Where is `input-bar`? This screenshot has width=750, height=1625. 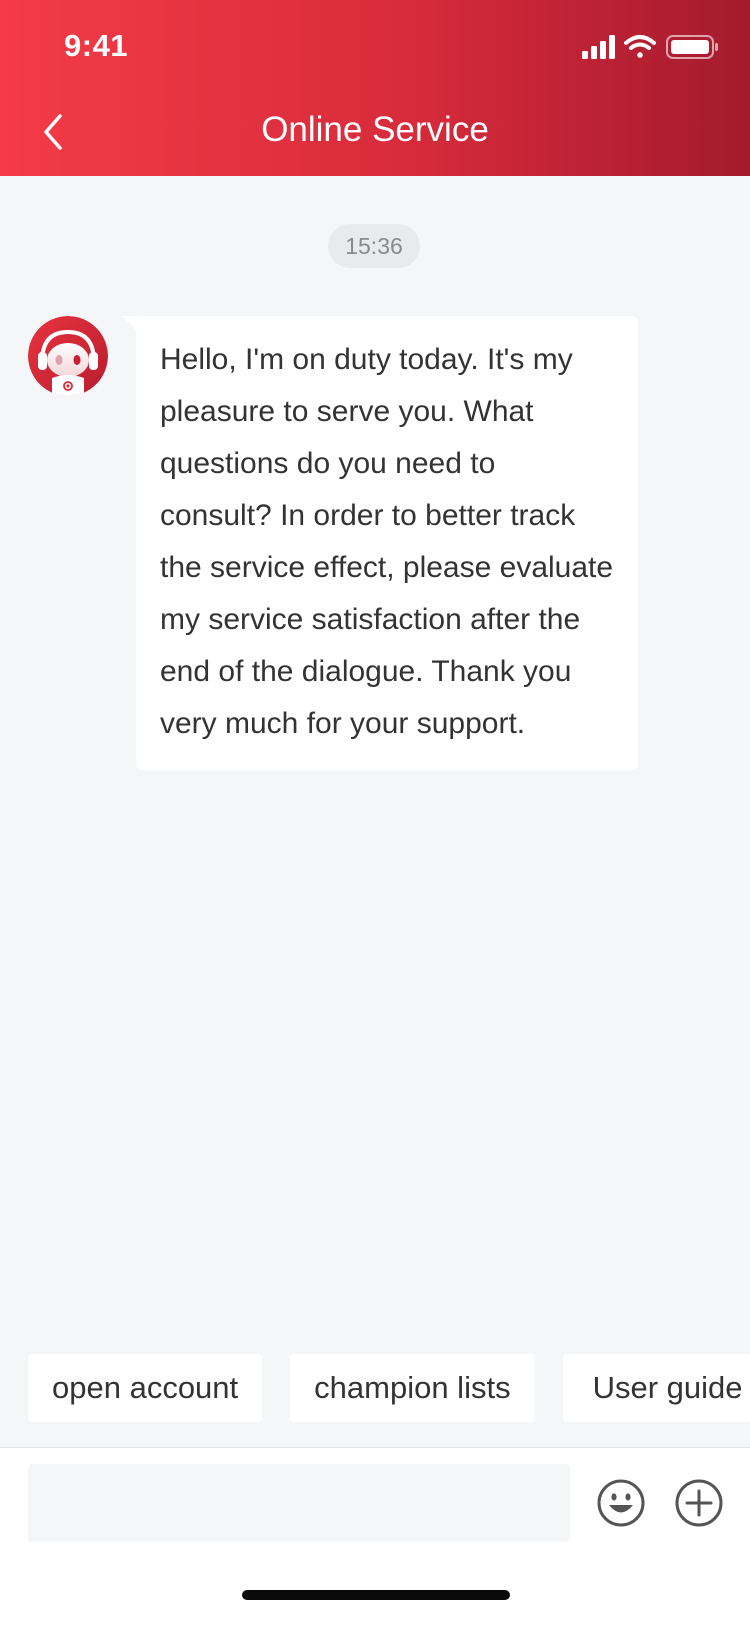 input-bar is located at coordinates (375, 1536).